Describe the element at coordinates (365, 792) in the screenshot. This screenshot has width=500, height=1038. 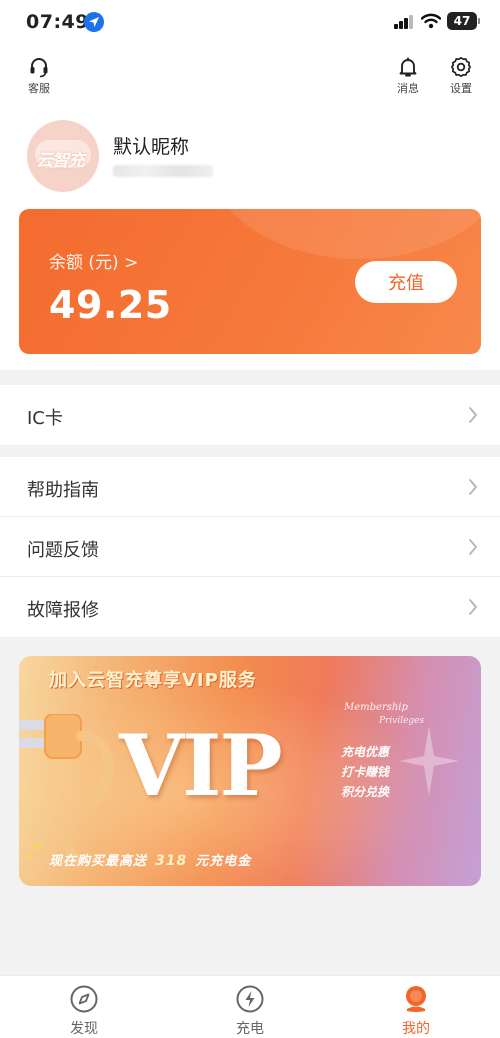
I see `banner-perk: 积分兑换` at that location.